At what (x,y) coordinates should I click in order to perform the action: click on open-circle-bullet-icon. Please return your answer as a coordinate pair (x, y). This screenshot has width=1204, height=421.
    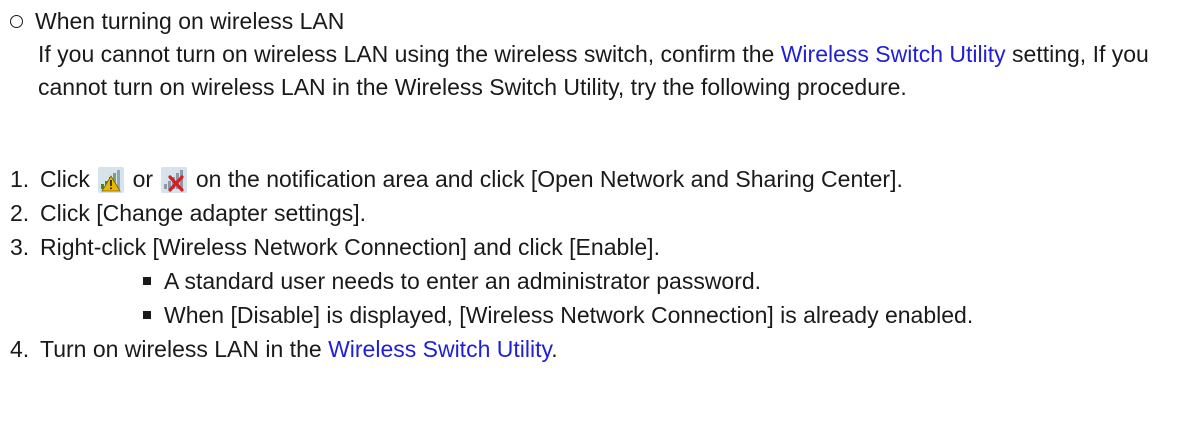
    Looking at the image, I should click on (16, 21).